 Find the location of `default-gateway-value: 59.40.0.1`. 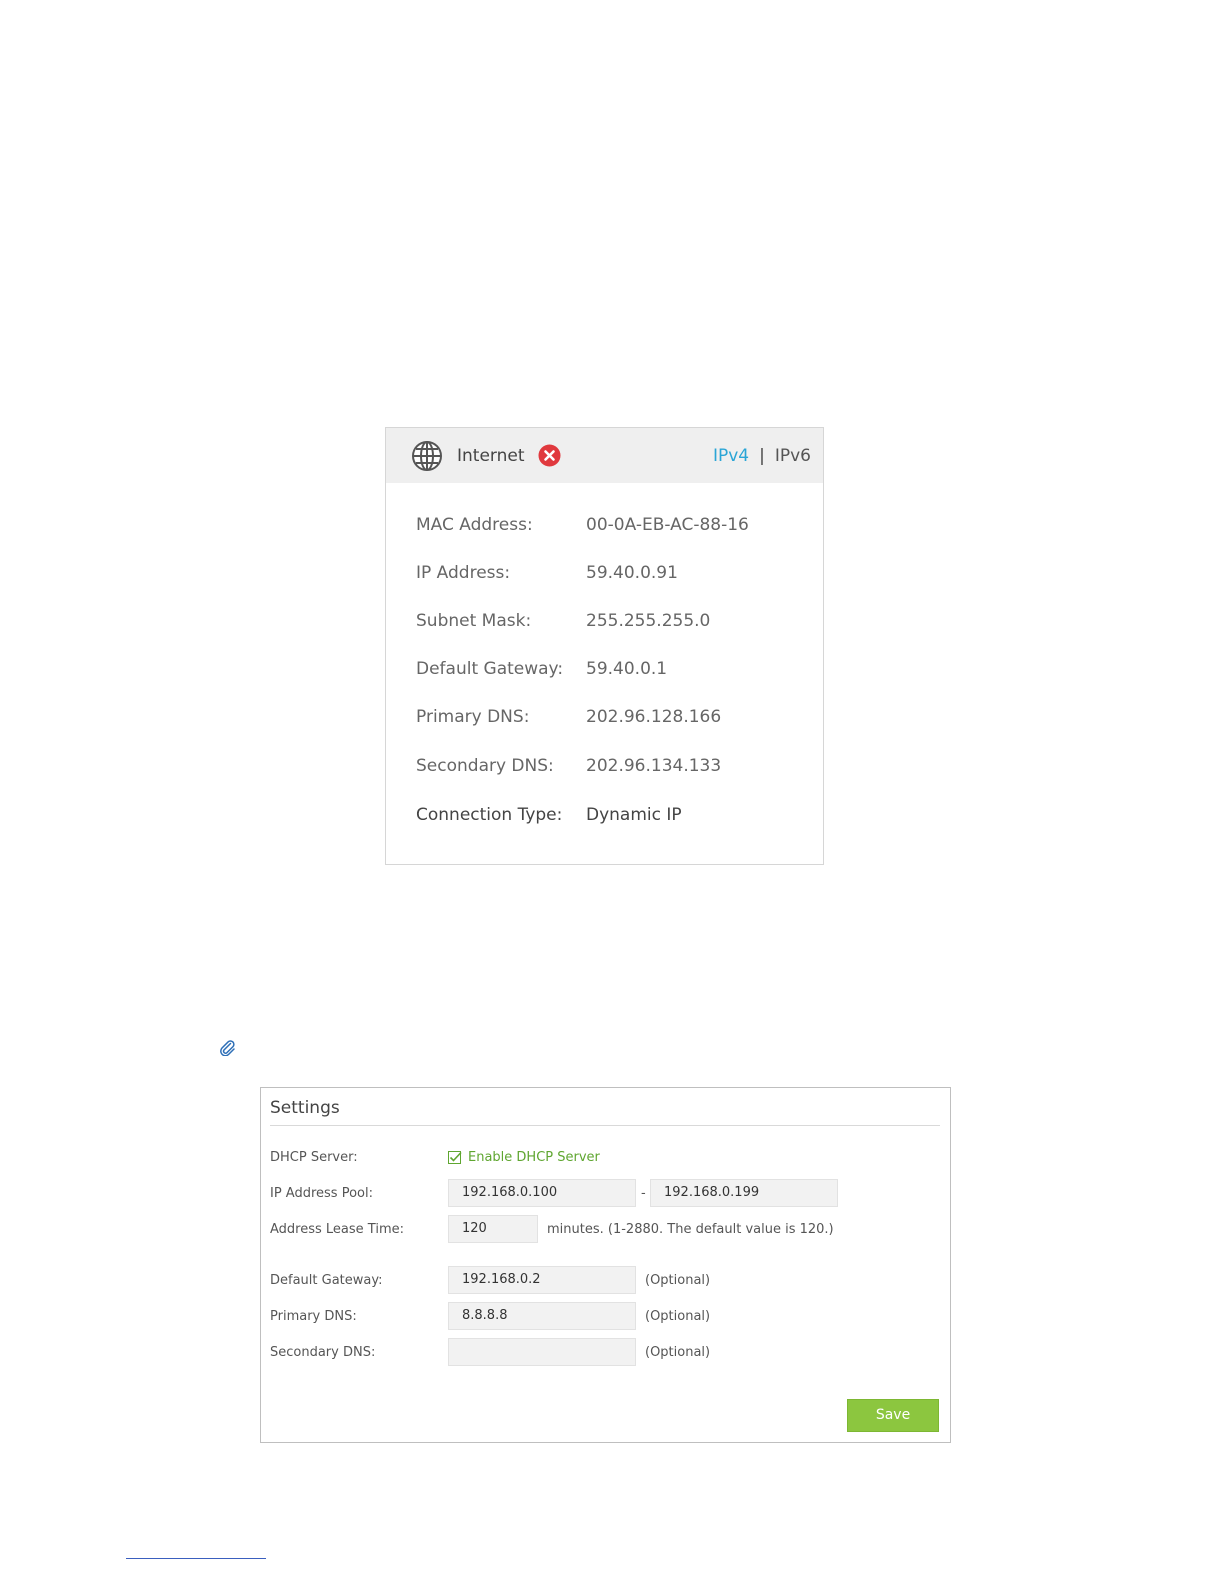

default-gateway-value: 59.40.0.1 is located at coordinates (627, 669).